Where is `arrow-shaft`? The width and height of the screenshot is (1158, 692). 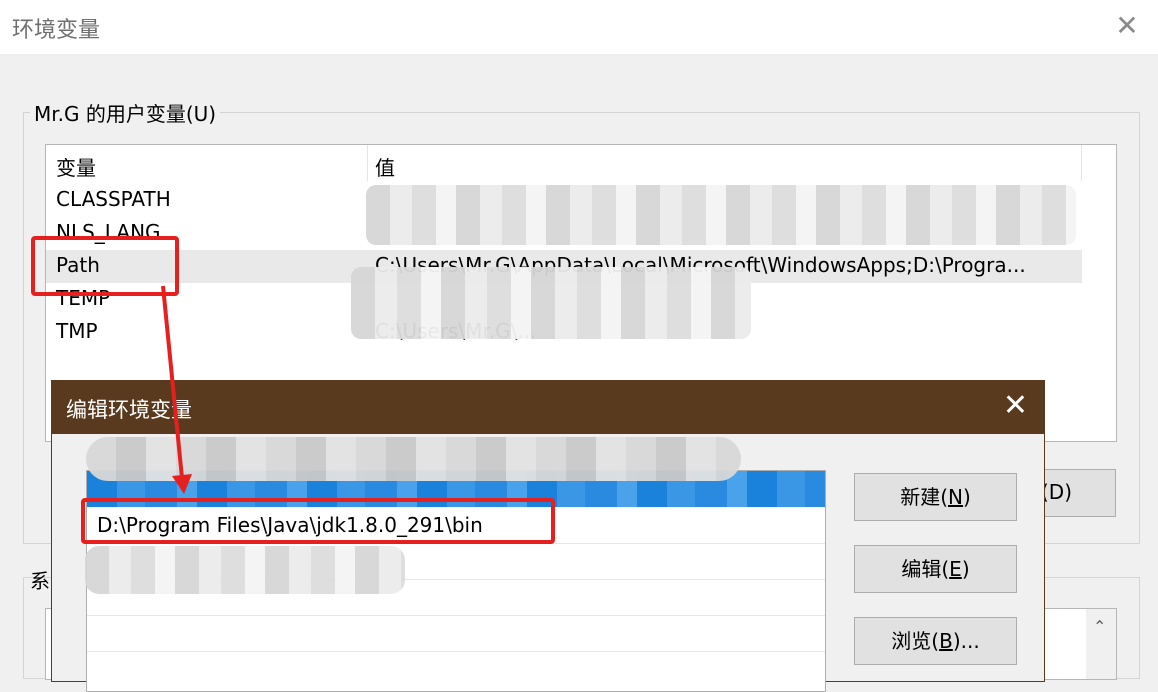 arrow-shaft is located at coordinates (172, 382).